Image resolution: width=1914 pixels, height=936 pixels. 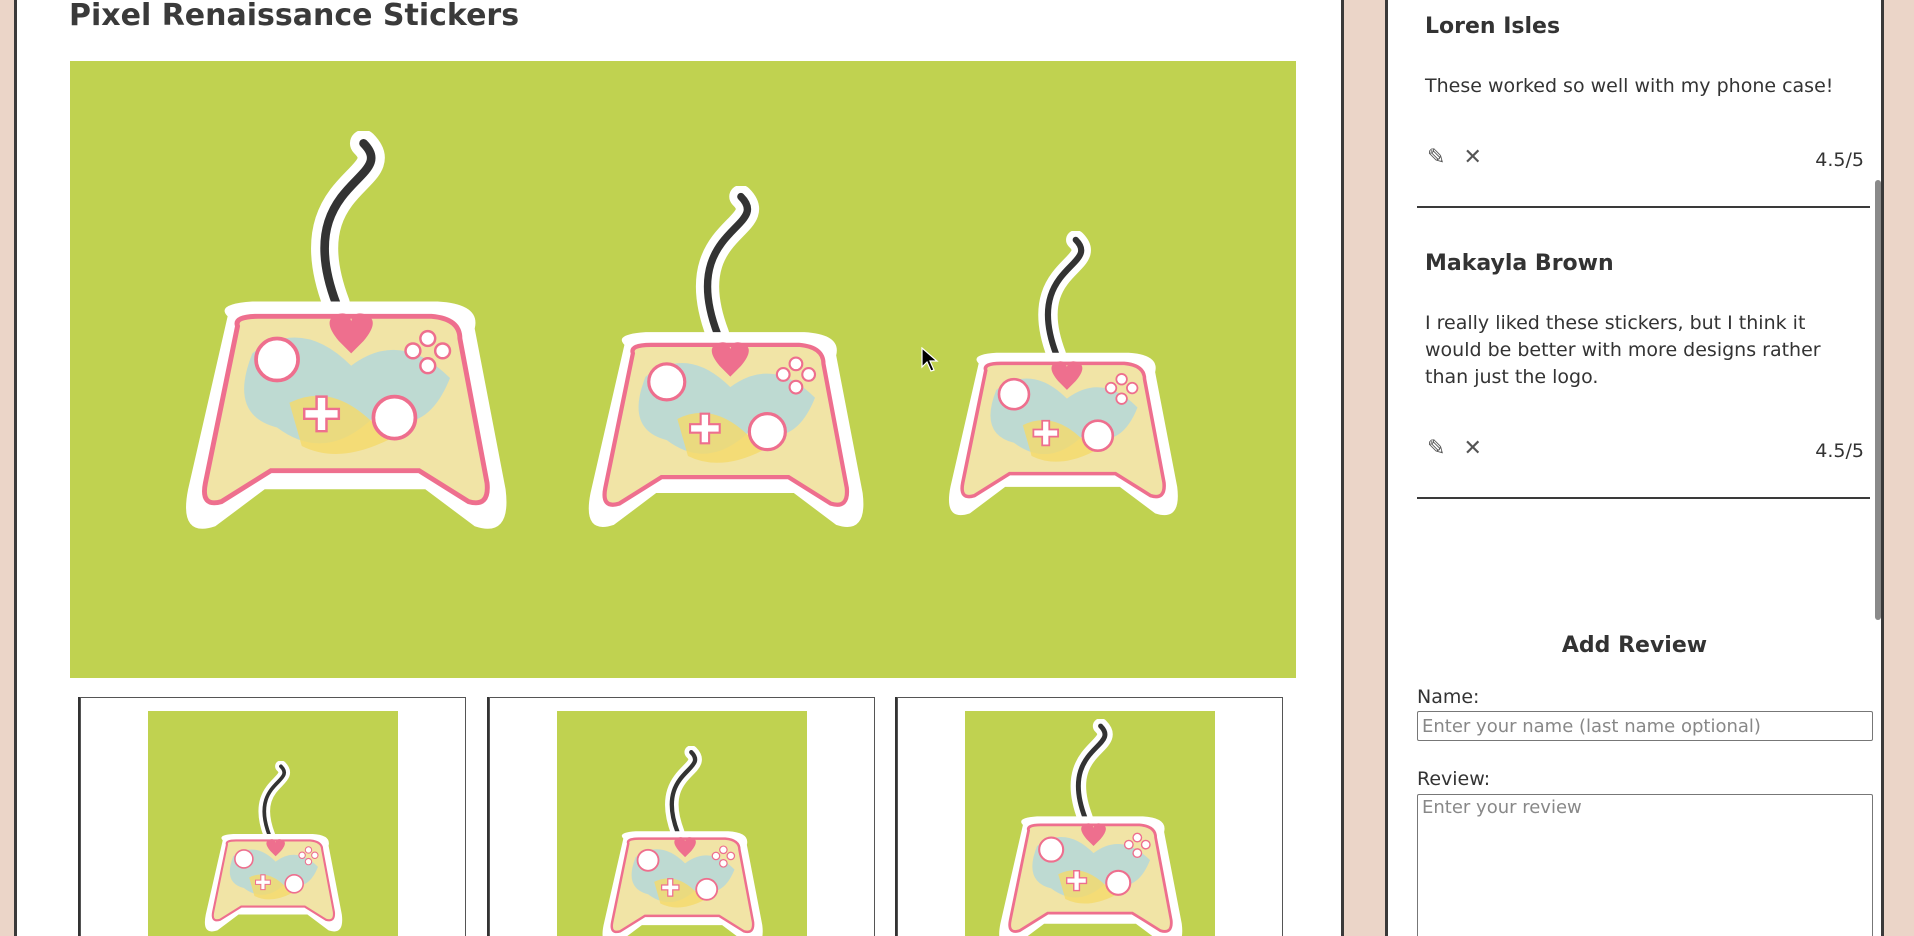 I want to click on controller-sticker-large, so click(x=345, y=341).